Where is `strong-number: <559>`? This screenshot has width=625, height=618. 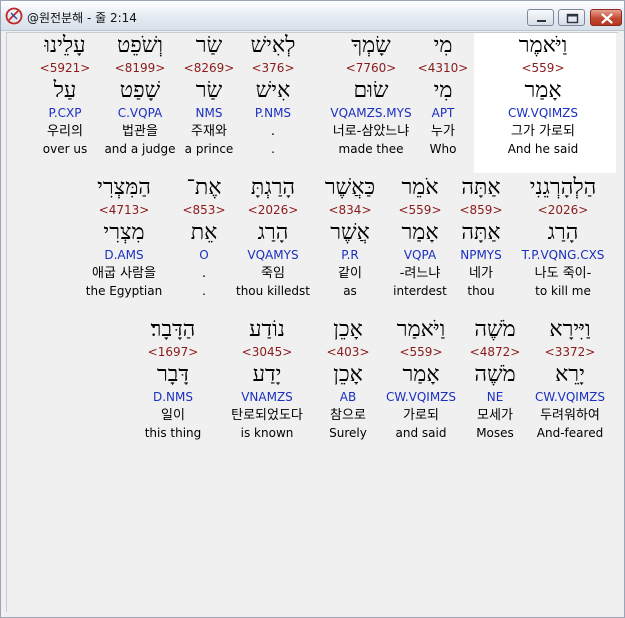
strong-number: <559> is located at coordinates (543, 68).